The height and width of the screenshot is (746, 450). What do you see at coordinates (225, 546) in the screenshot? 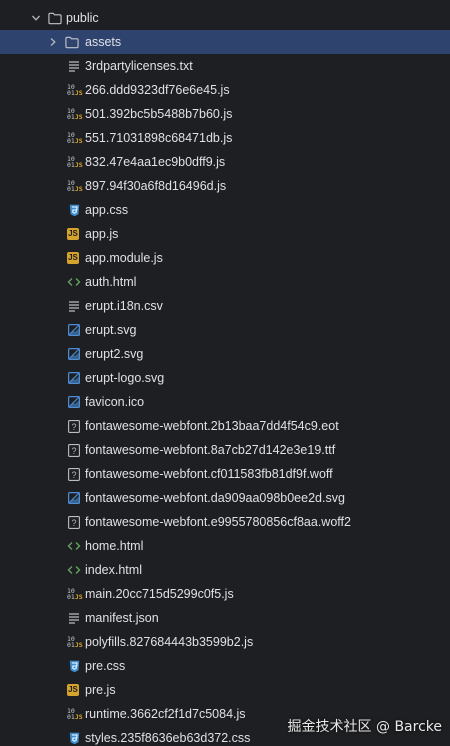
I see `tree-file-item: home.html` at bounding box center [225, 546].